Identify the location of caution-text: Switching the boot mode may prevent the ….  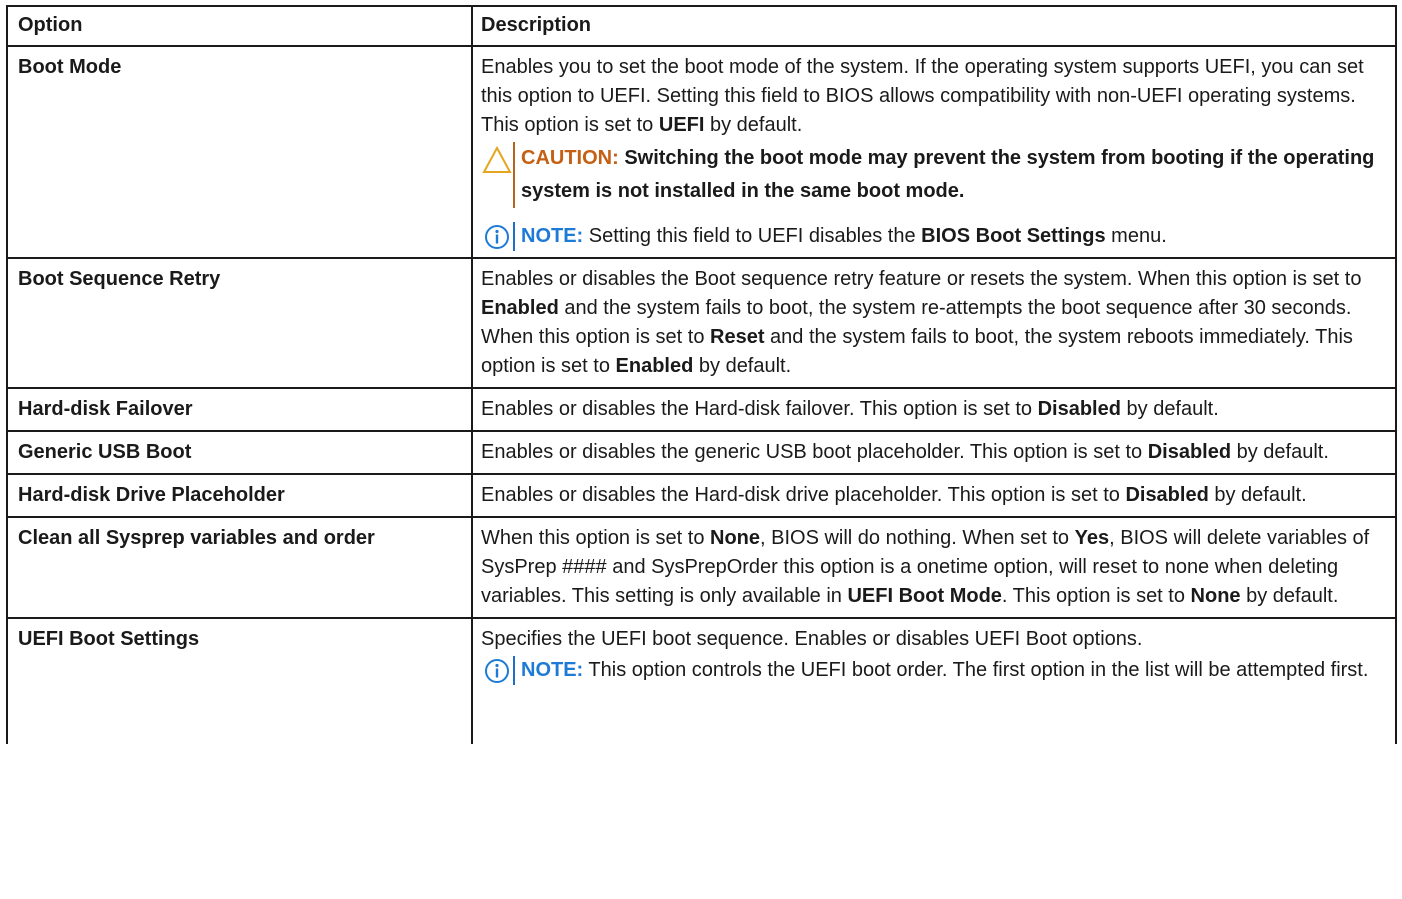
(948, 174).